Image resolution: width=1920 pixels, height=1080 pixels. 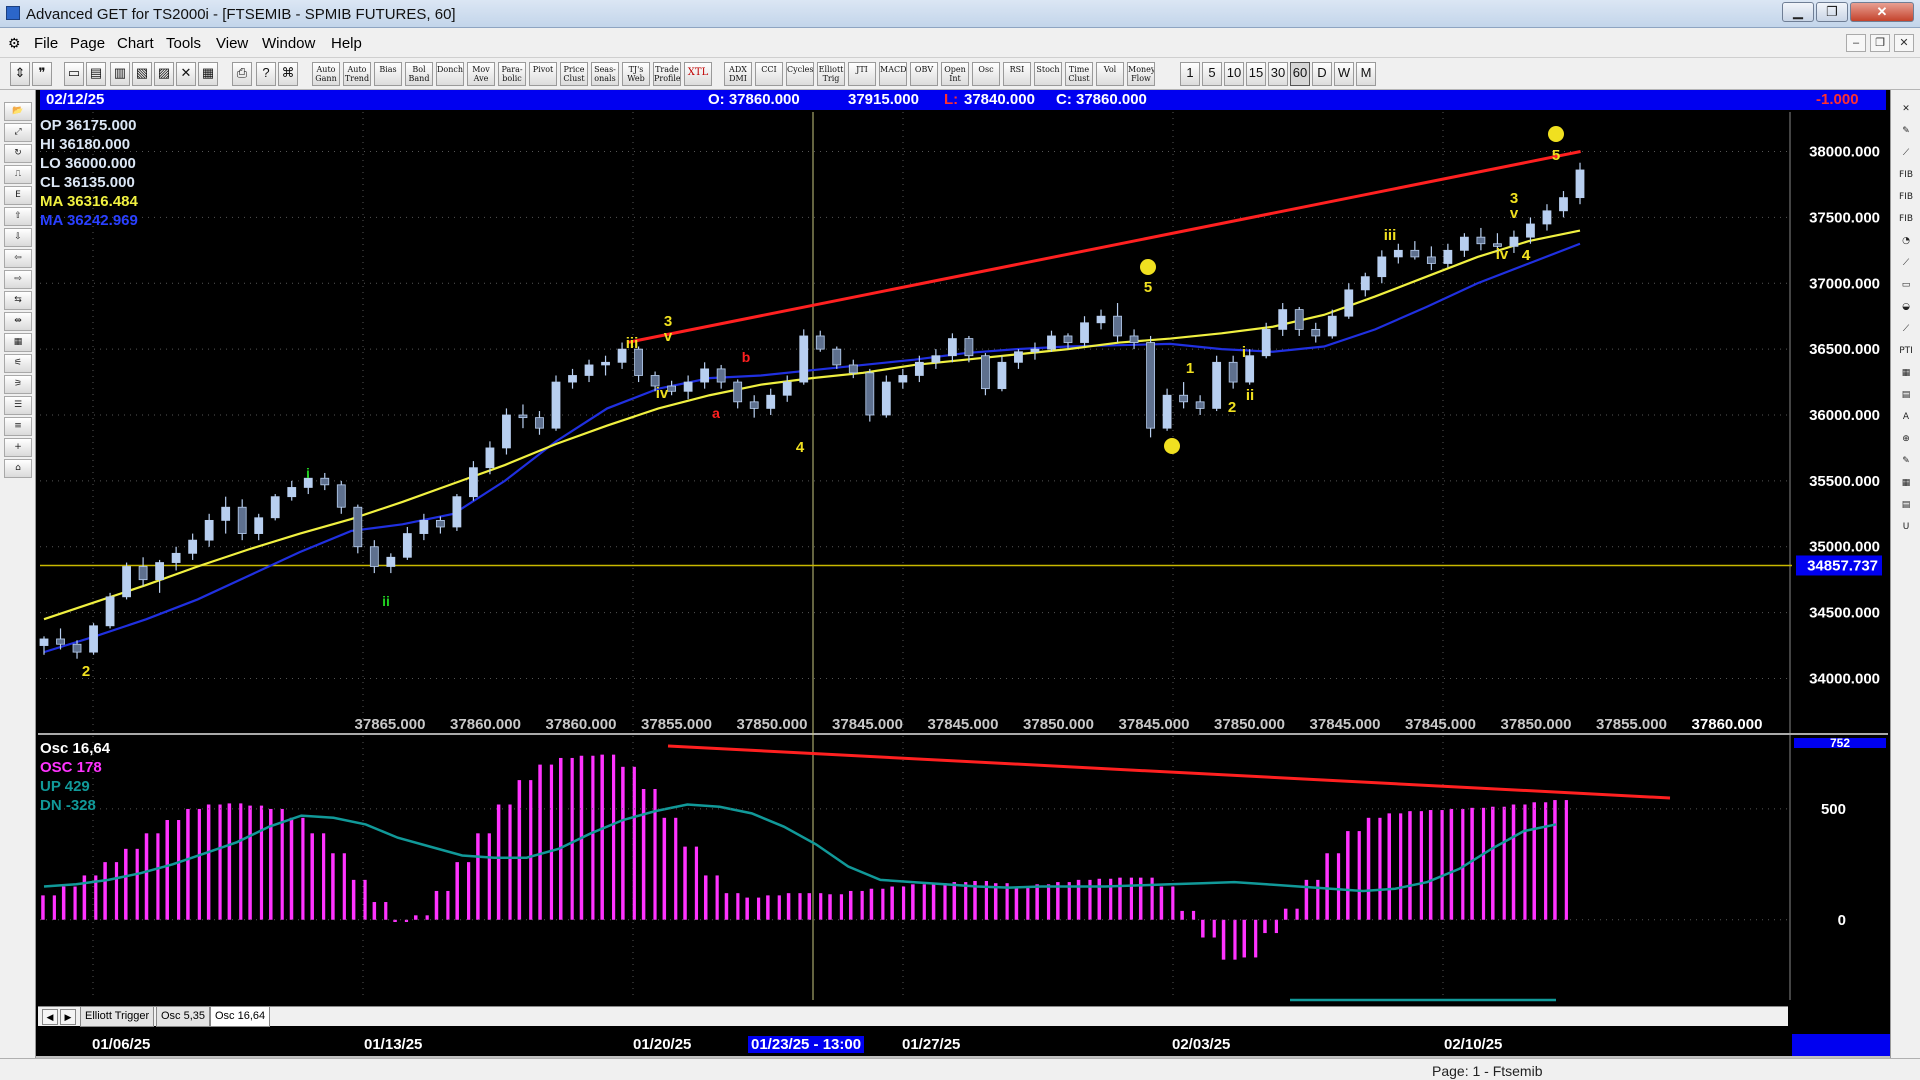 What do you see at coordinates (1906, 263) in the screenshot?
I see `trend-line-icon: ⟋` at bounding box center [1906, 263].